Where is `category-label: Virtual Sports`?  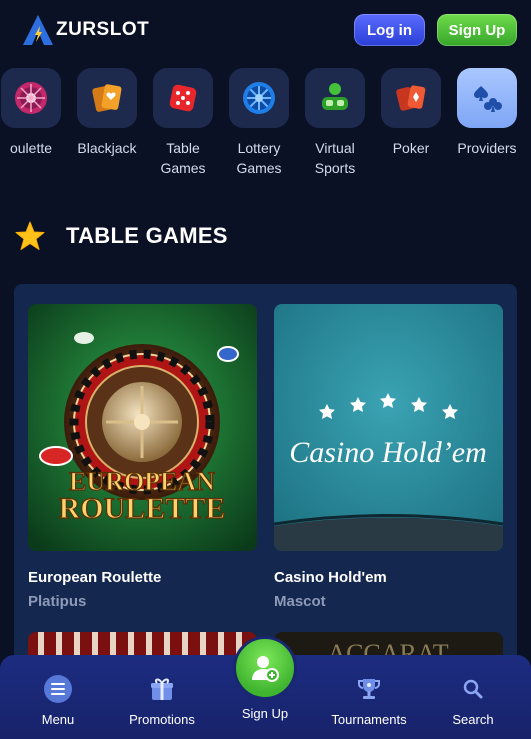 category-label: Virtual Sports is located at coordinates (335, 158).